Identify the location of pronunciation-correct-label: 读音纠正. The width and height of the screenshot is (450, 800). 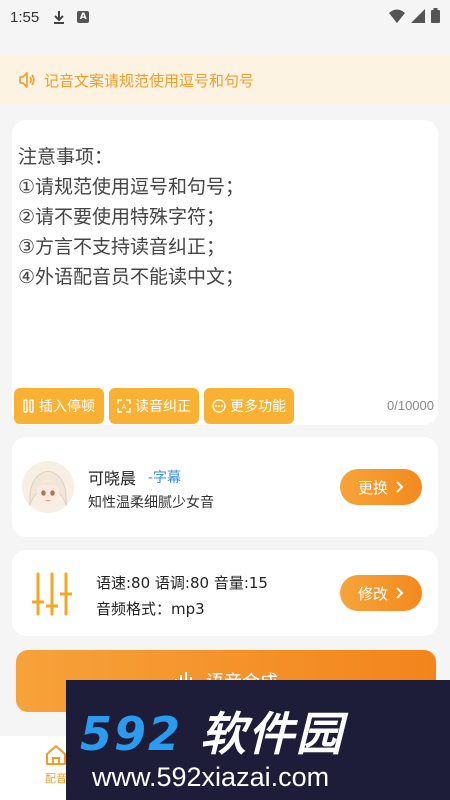
(163, 407).